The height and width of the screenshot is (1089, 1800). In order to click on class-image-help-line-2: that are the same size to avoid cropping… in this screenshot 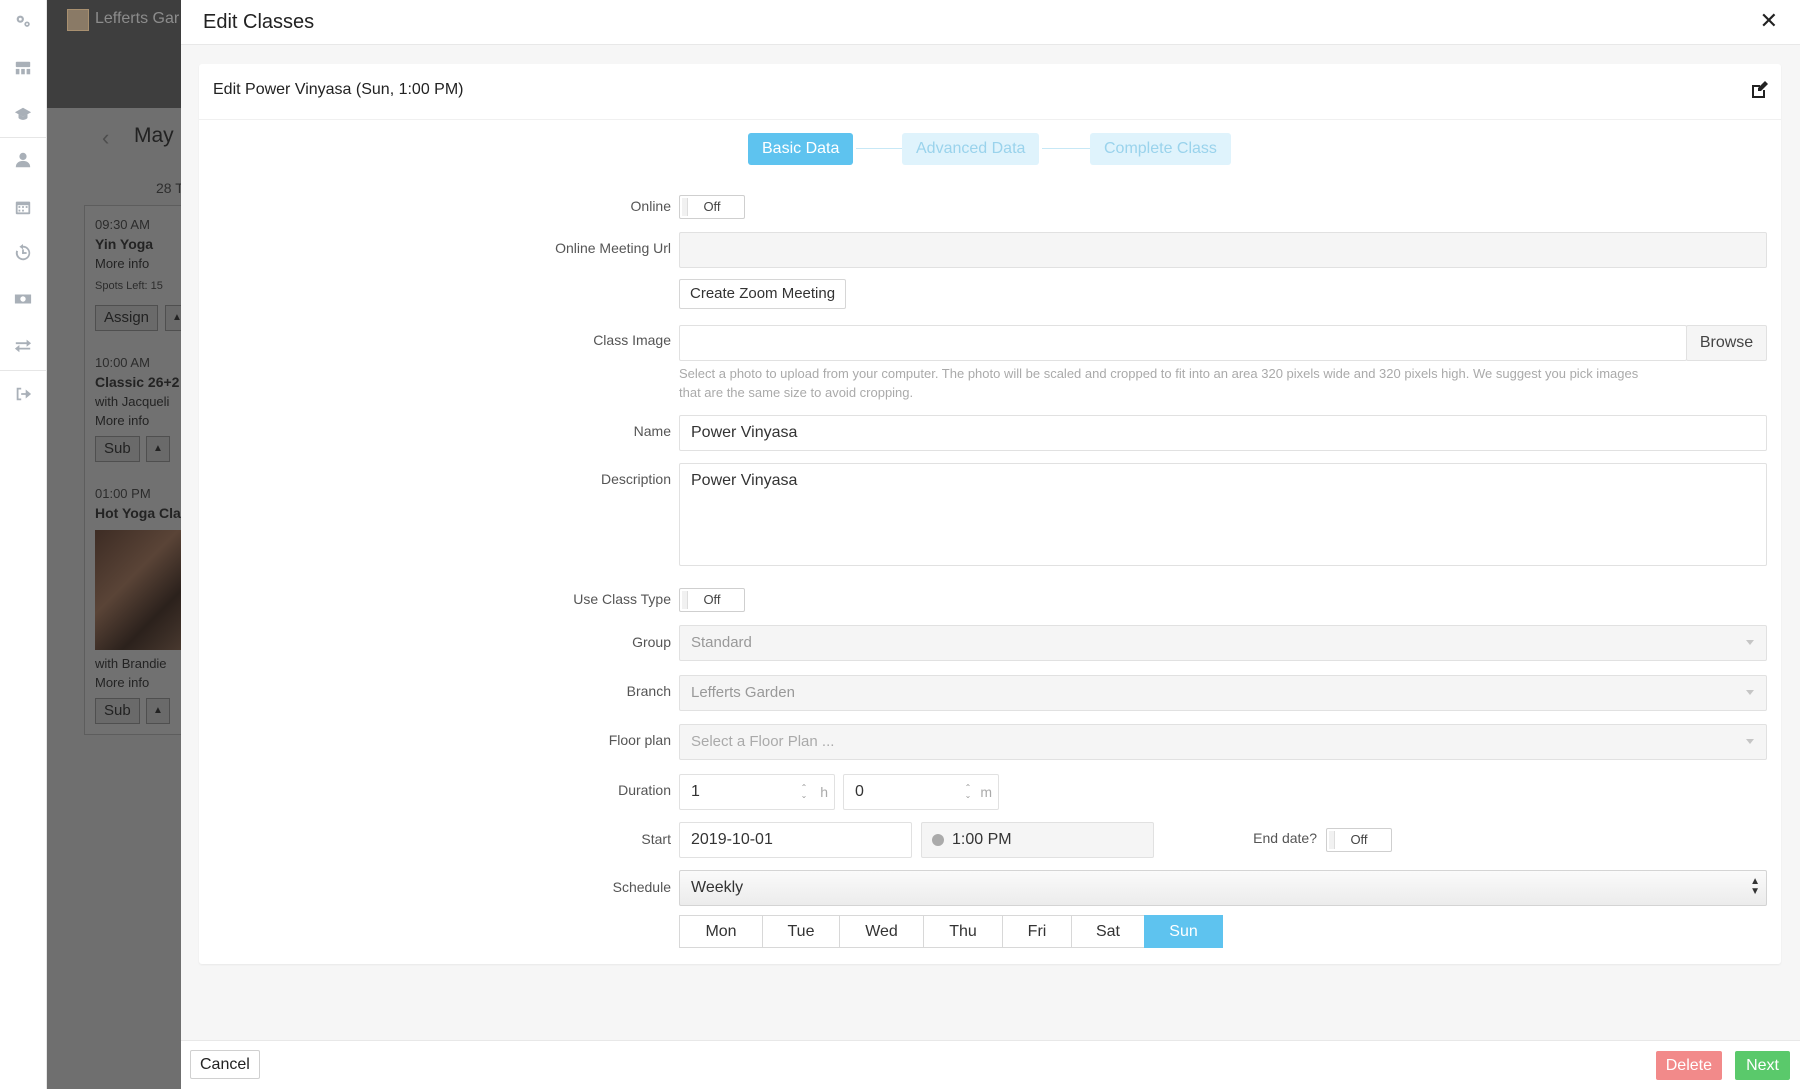, I will do `click(796, 392)`.